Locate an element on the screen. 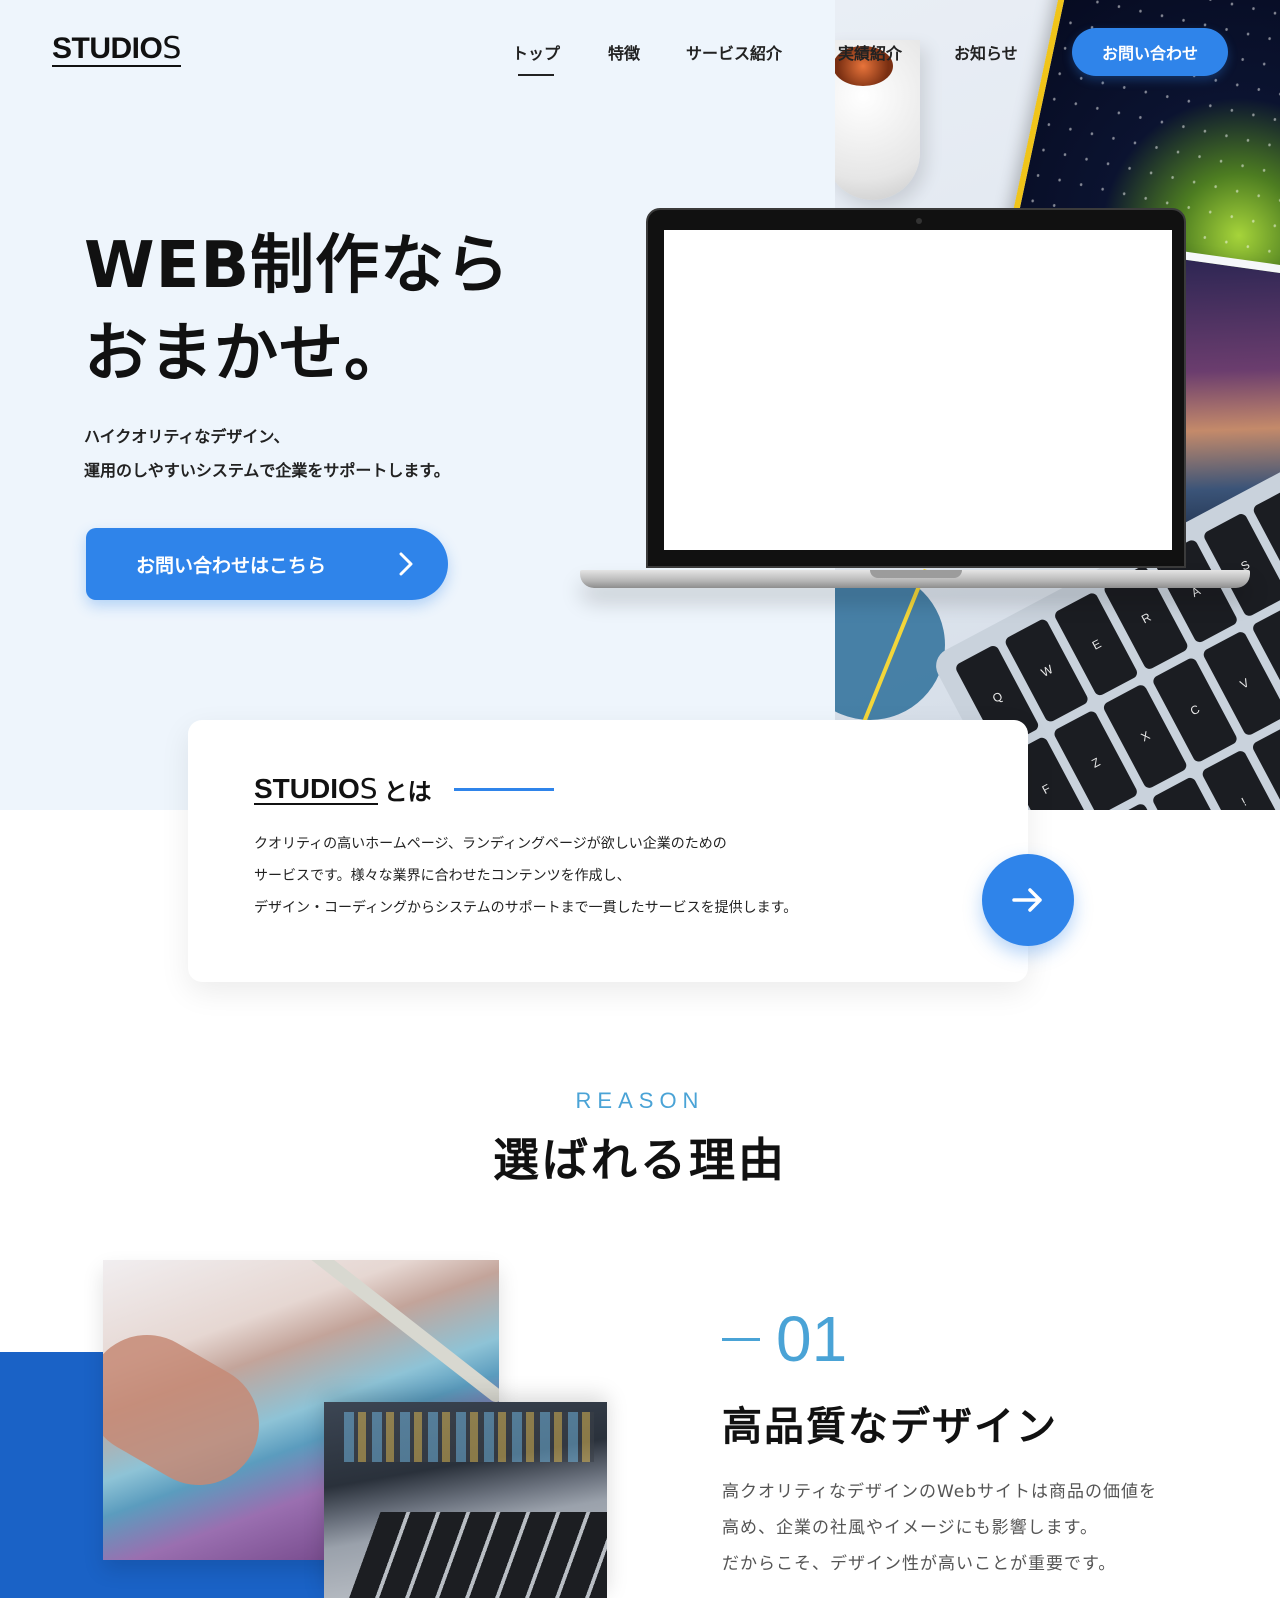  nav-link-features: 特徴 is located at coordinates (624, 52).